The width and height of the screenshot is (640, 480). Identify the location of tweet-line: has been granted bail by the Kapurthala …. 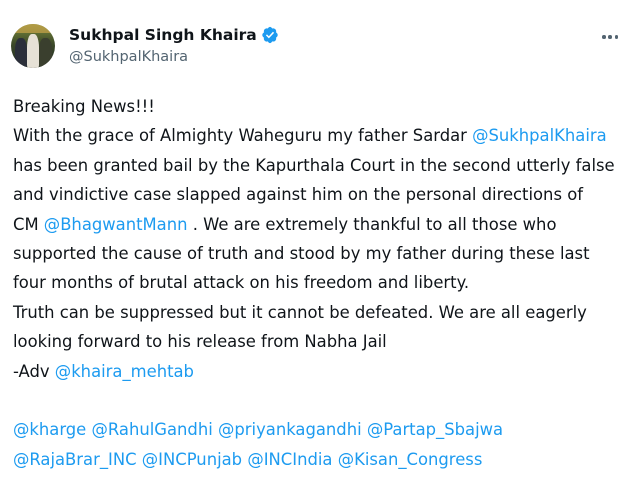
(314, 165).